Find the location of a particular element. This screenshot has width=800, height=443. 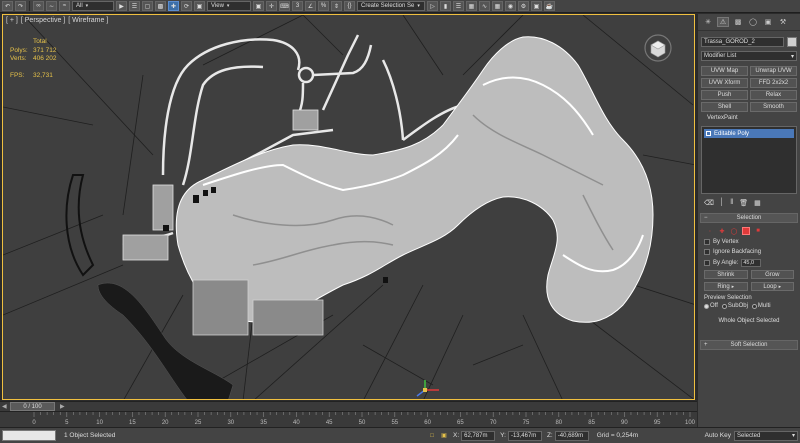

ignore-backfacing-checkbox is located at coordinates (707, 252).